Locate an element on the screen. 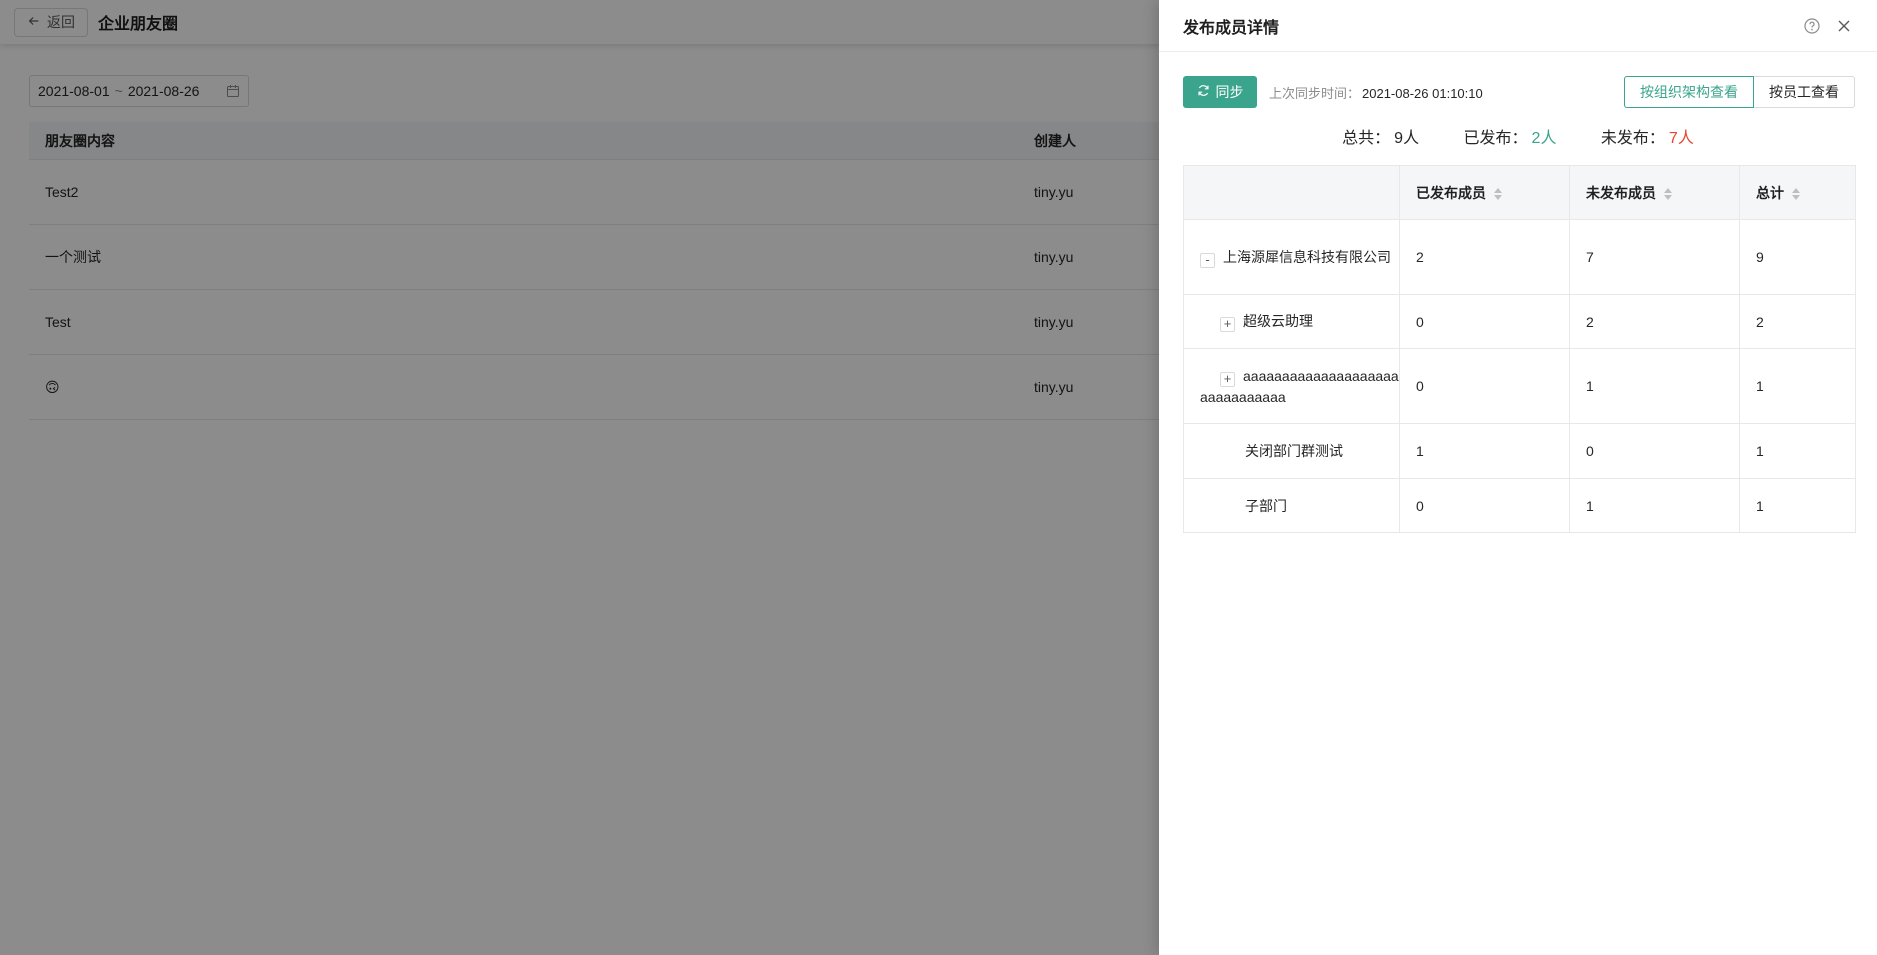 The height and width of the screenshot is (955, 1877). summary-unpublished: 未发布： 7人 is located at coordinates (1647, 136).